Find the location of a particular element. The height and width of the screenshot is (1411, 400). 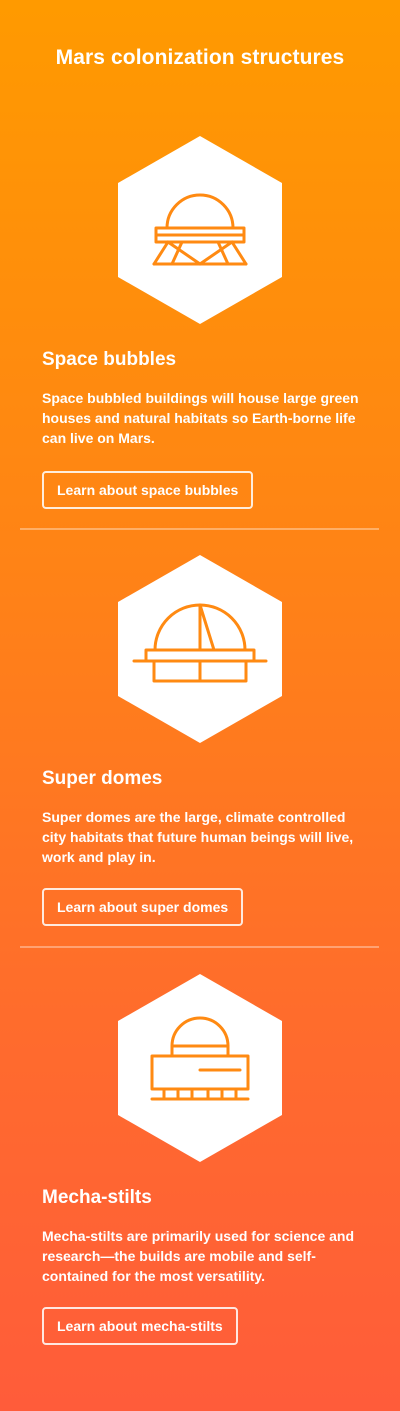

space-bubble-icon is located at coordinates (200, 230).